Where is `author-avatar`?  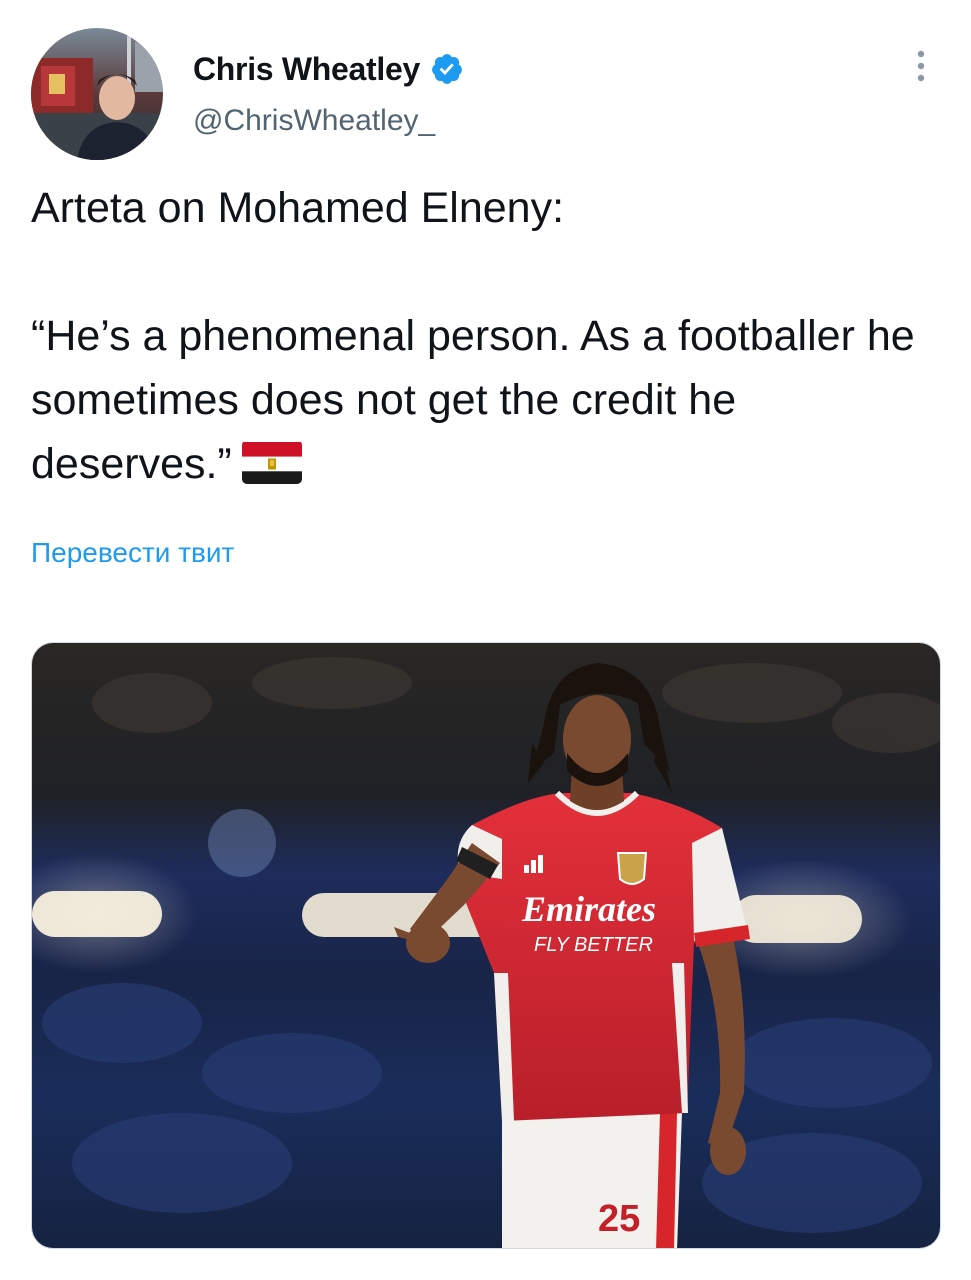 author-avatar is located at coordinates (97, 94).